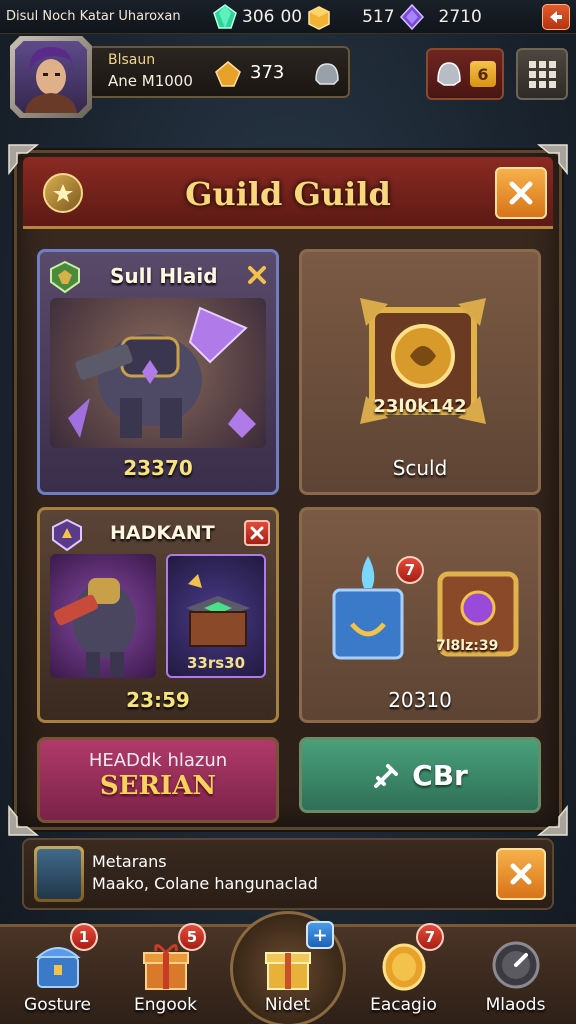 The width and height of the screenshot is (576, 1024). What do you see at coordinates (465, 74) in the screenshot?
I see `chest-button: 6` at bounding box center [465, 74].